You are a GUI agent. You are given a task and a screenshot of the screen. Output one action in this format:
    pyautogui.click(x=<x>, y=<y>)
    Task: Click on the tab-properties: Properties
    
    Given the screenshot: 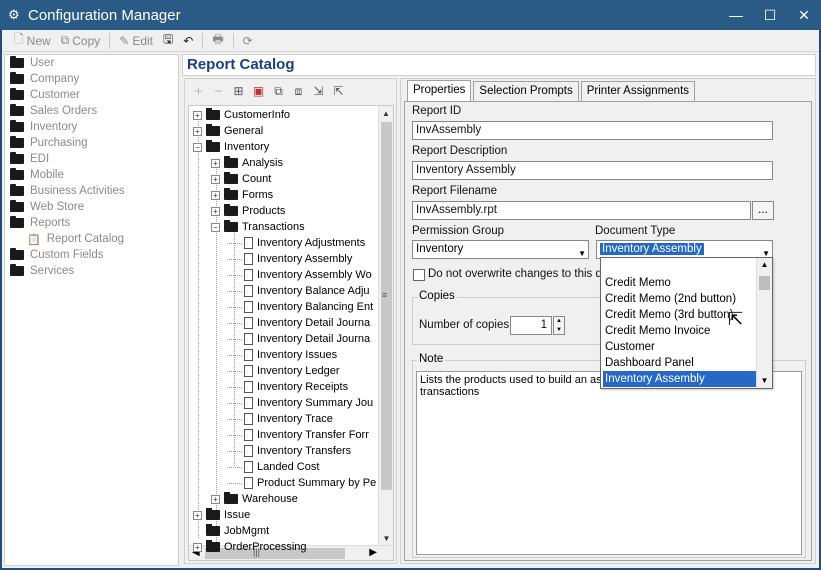 What is the action you would take?
    pyautogui.click(x=439, y=91)
    